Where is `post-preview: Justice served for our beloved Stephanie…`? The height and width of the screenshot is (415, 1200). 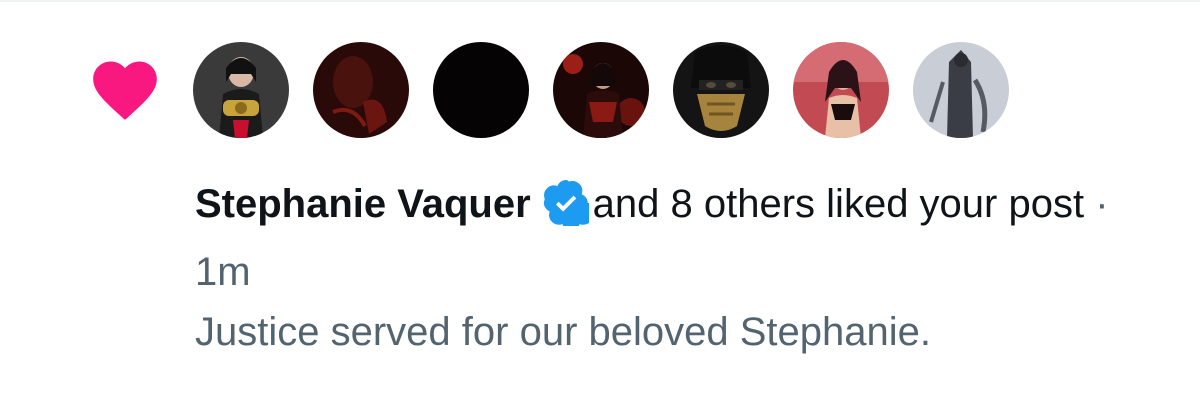 post-preview: Justice served for our beloved Stephanie… is located at coordinates (563, 332).